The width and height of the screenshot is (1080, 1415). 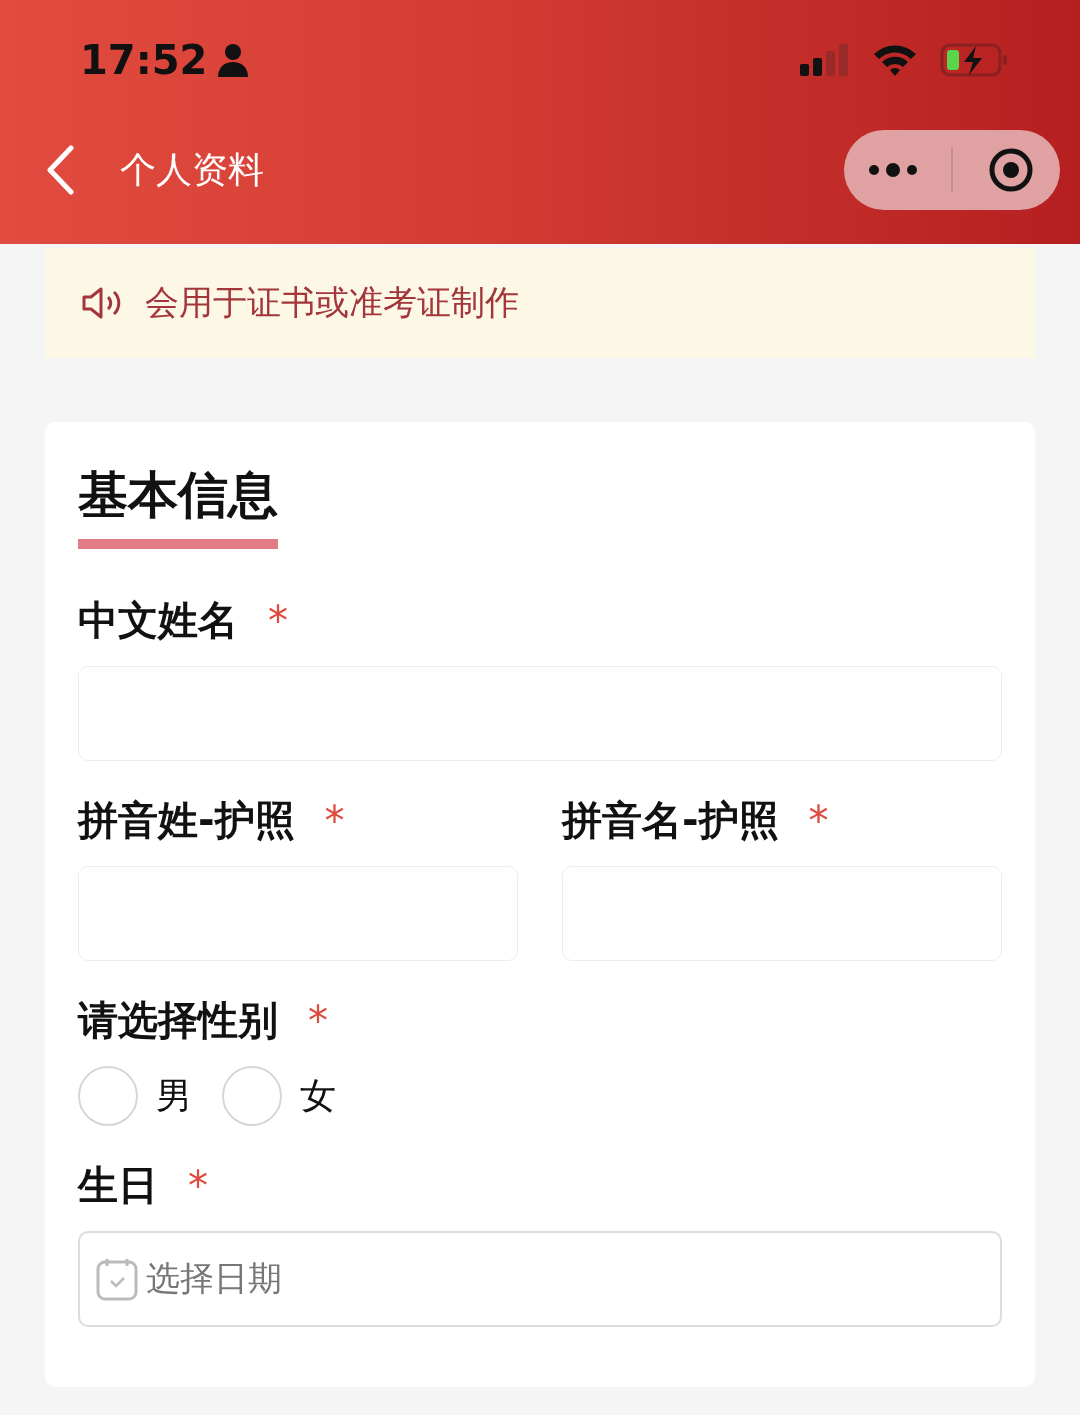 I want to click on chevron-left-icon, so click(x=60, y=170).